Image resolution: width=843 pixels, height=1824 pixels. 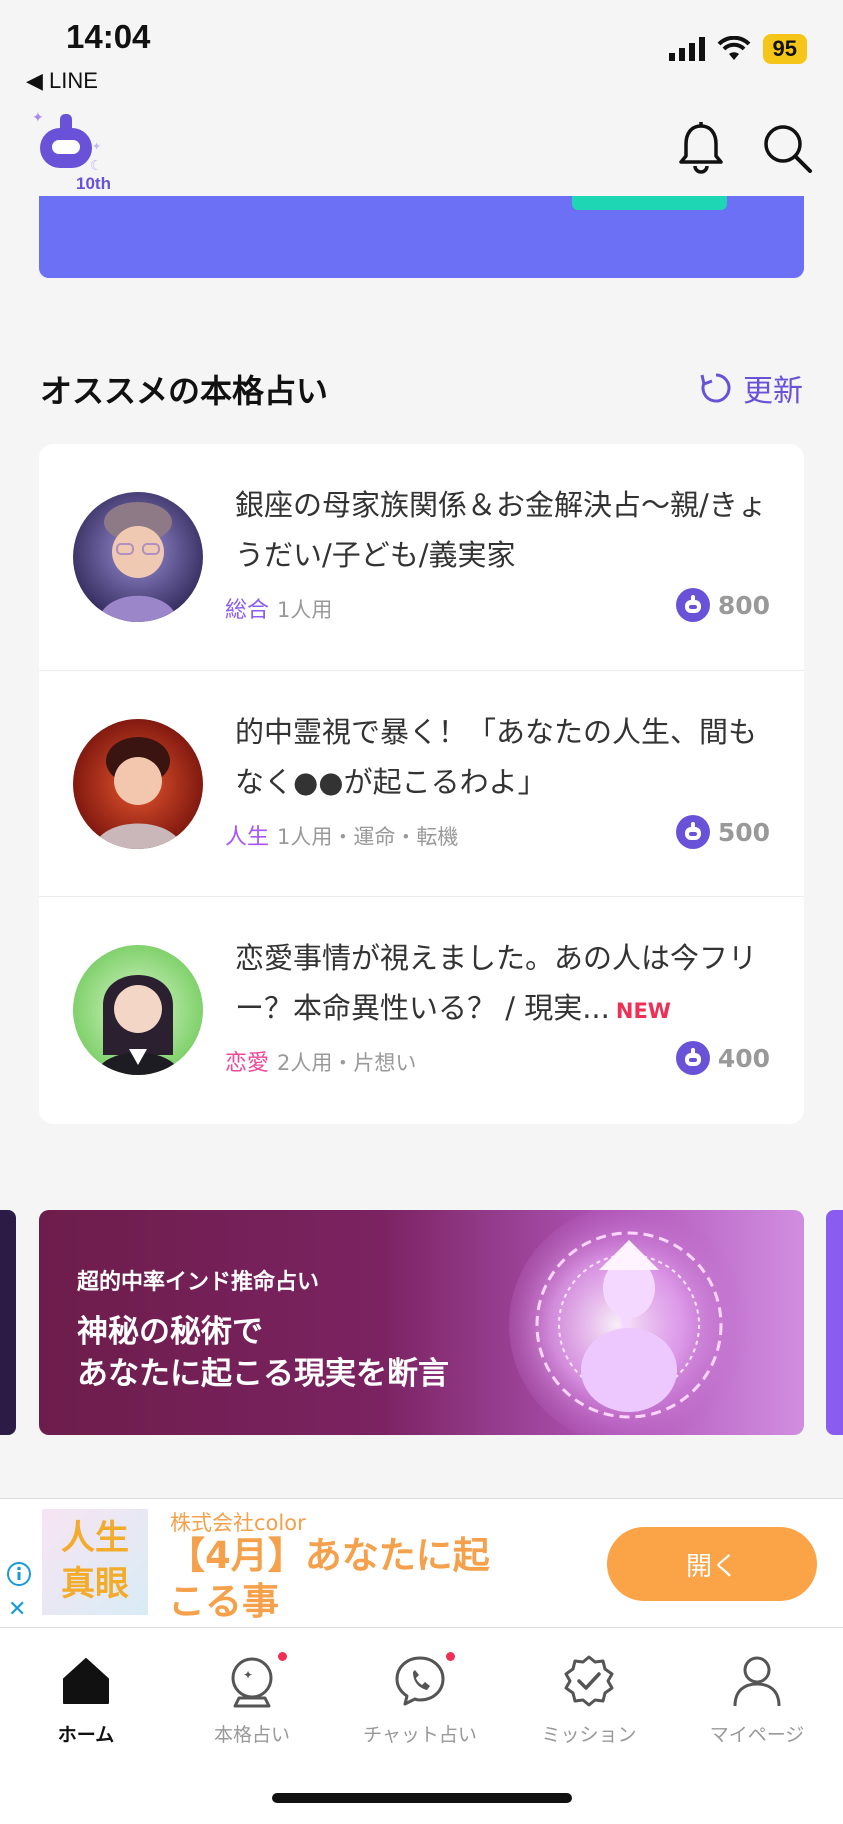 What do you see at coordinates (757, 1735) in the screenshot?
I see `tab-mypage-label: マイページ` at bounding box center [757, 1735].